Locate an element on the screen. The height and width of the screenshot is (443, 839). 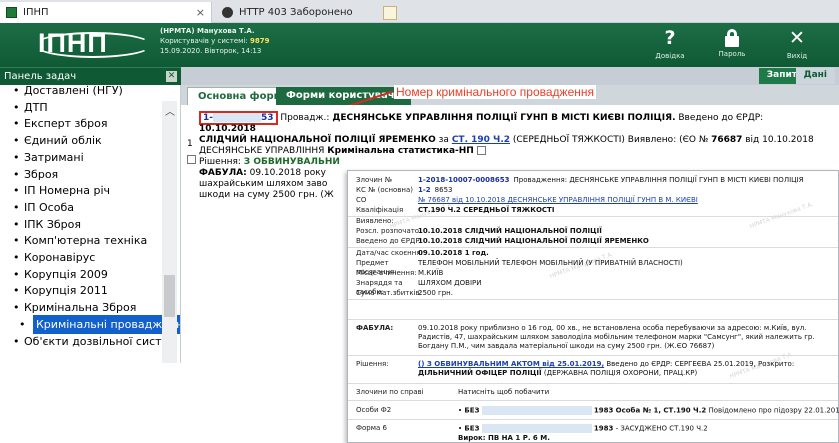
user-name: (НРМТА) Мануxова Т.А. is located at coordinates (207, 31).